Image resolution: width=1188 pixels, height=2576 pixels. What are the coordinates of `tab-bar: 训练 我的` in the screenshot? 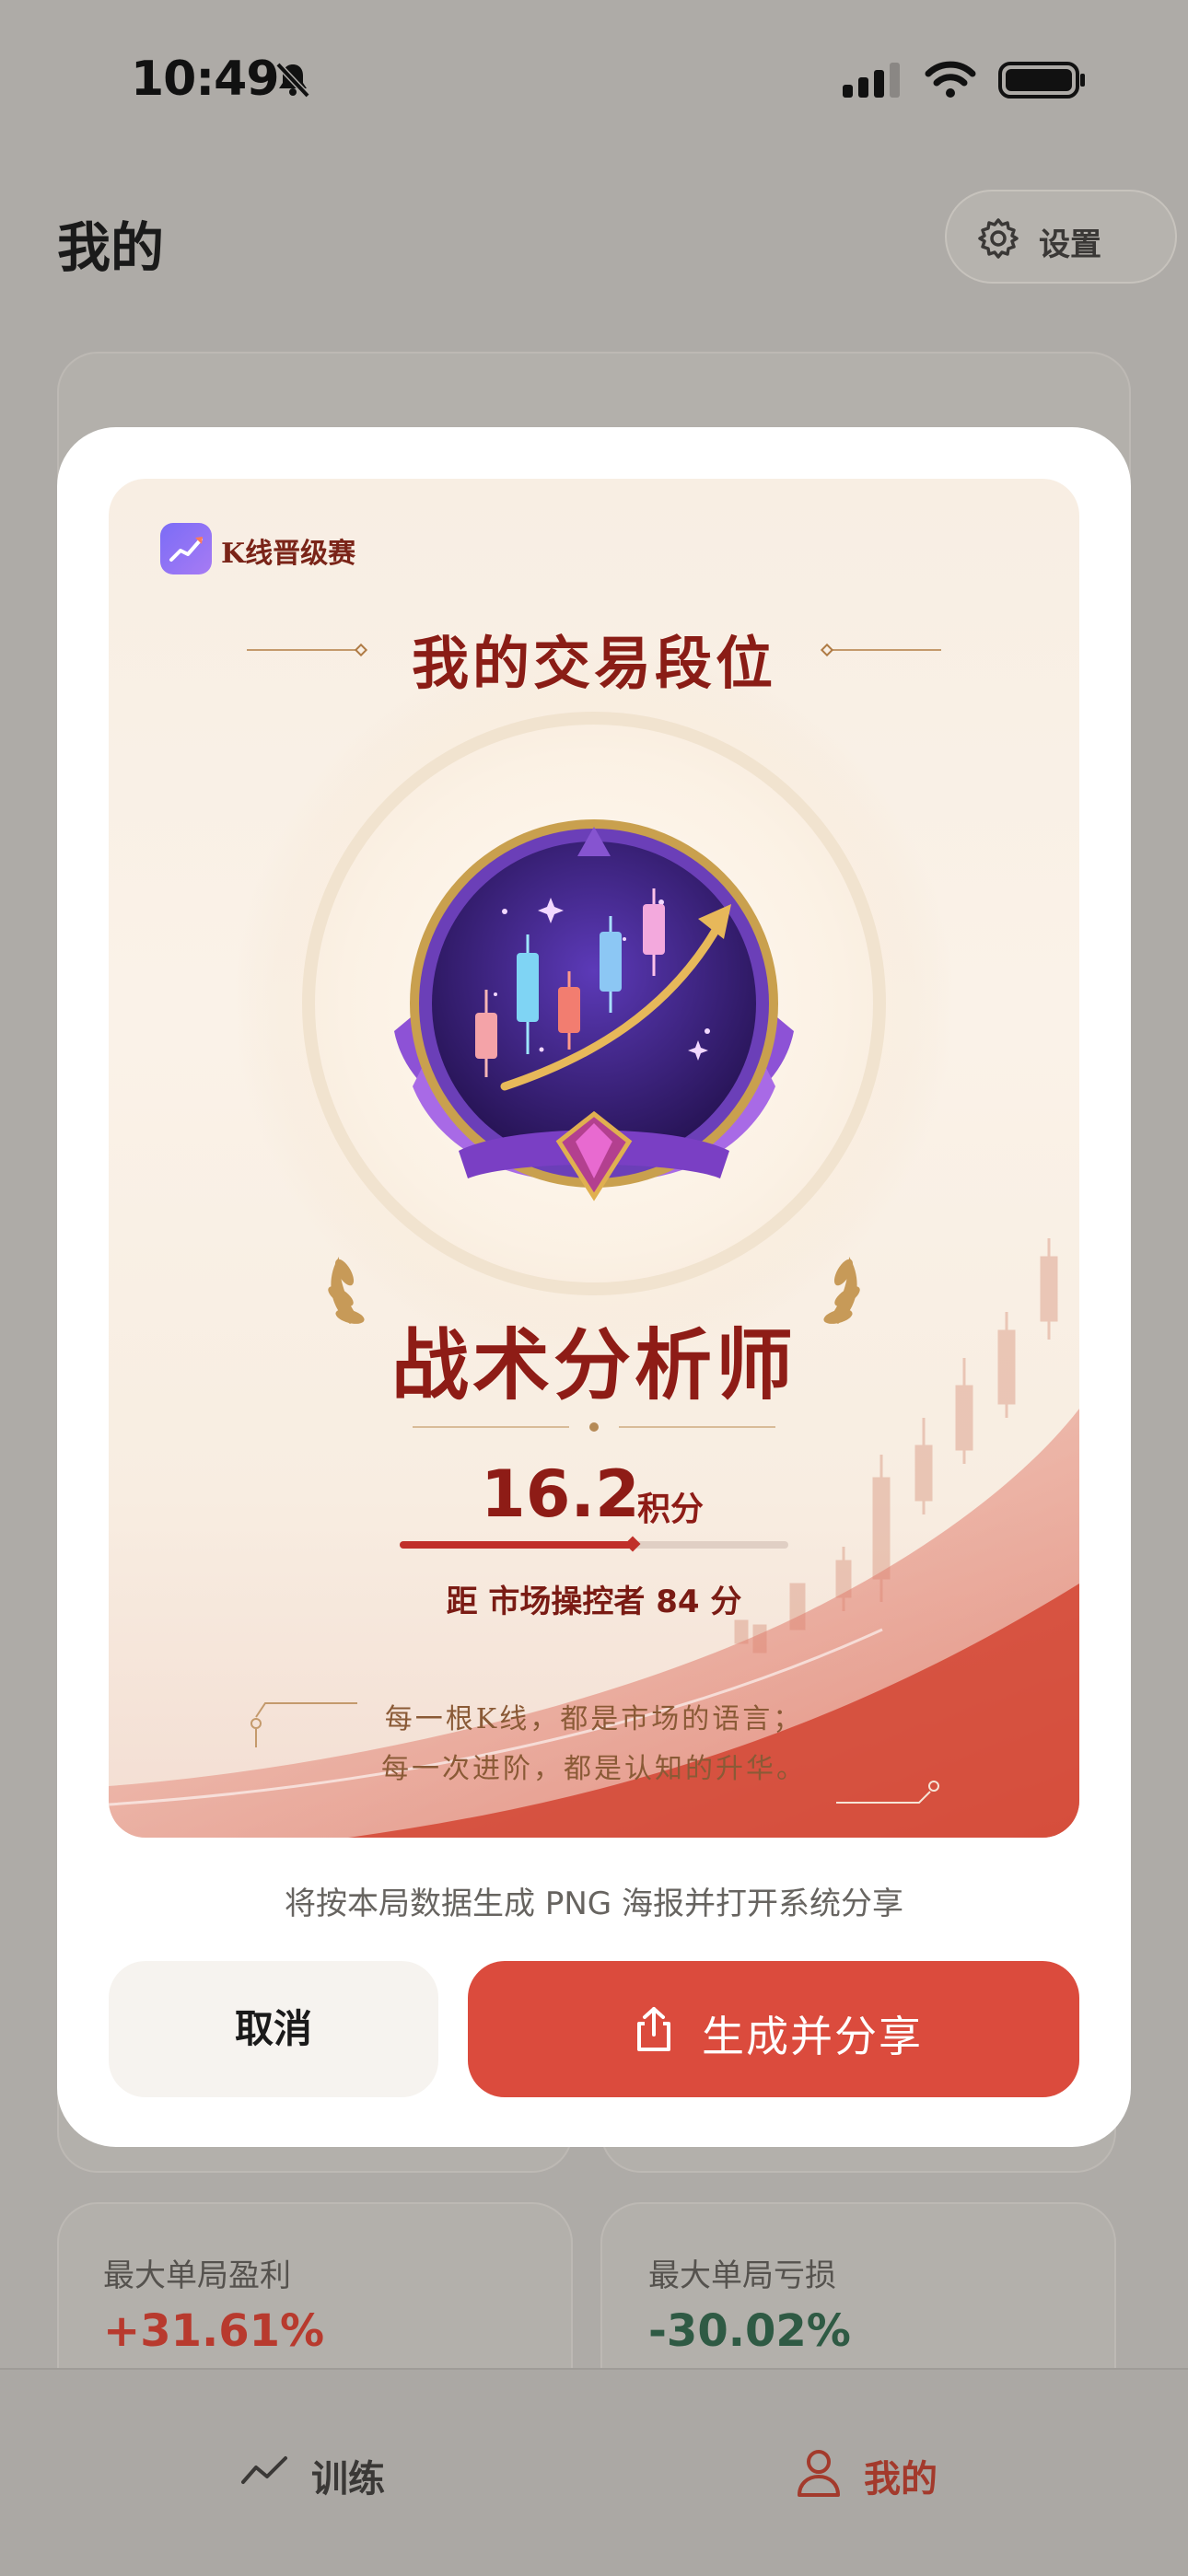 It's located at (594, 2472).